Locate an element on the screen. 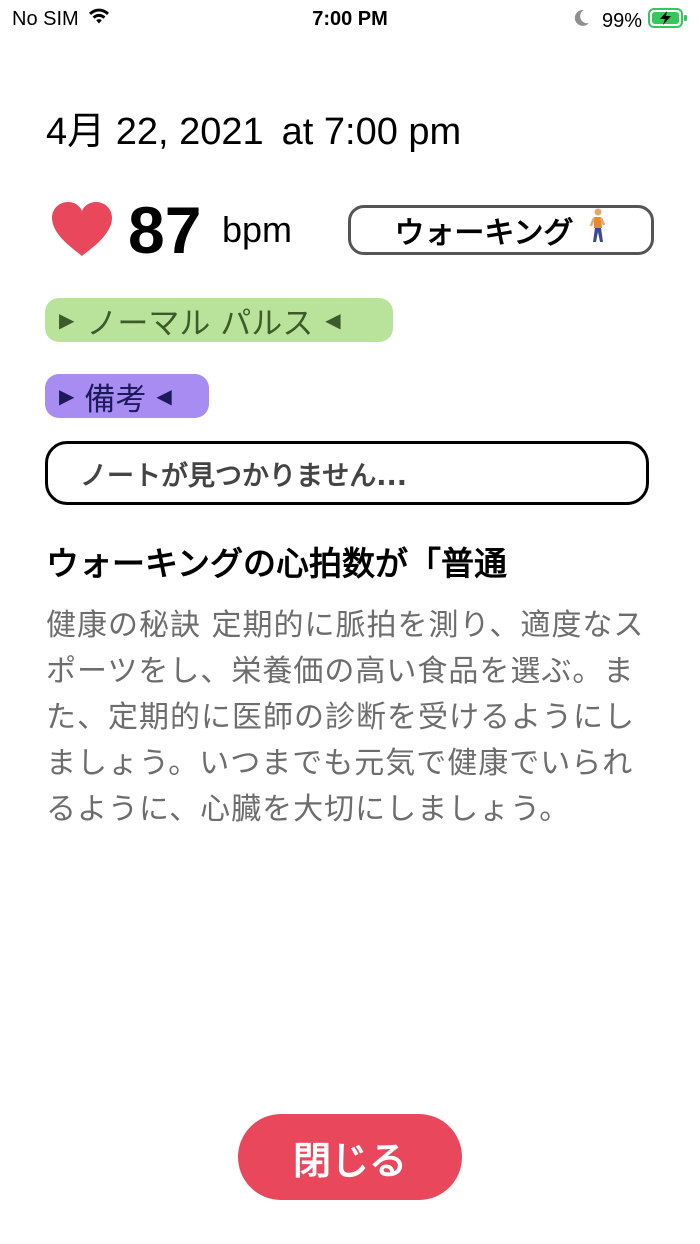  normal-pulse-tag: ▶ ノーマル パルス ◀ is located at coordinates (219, 320).